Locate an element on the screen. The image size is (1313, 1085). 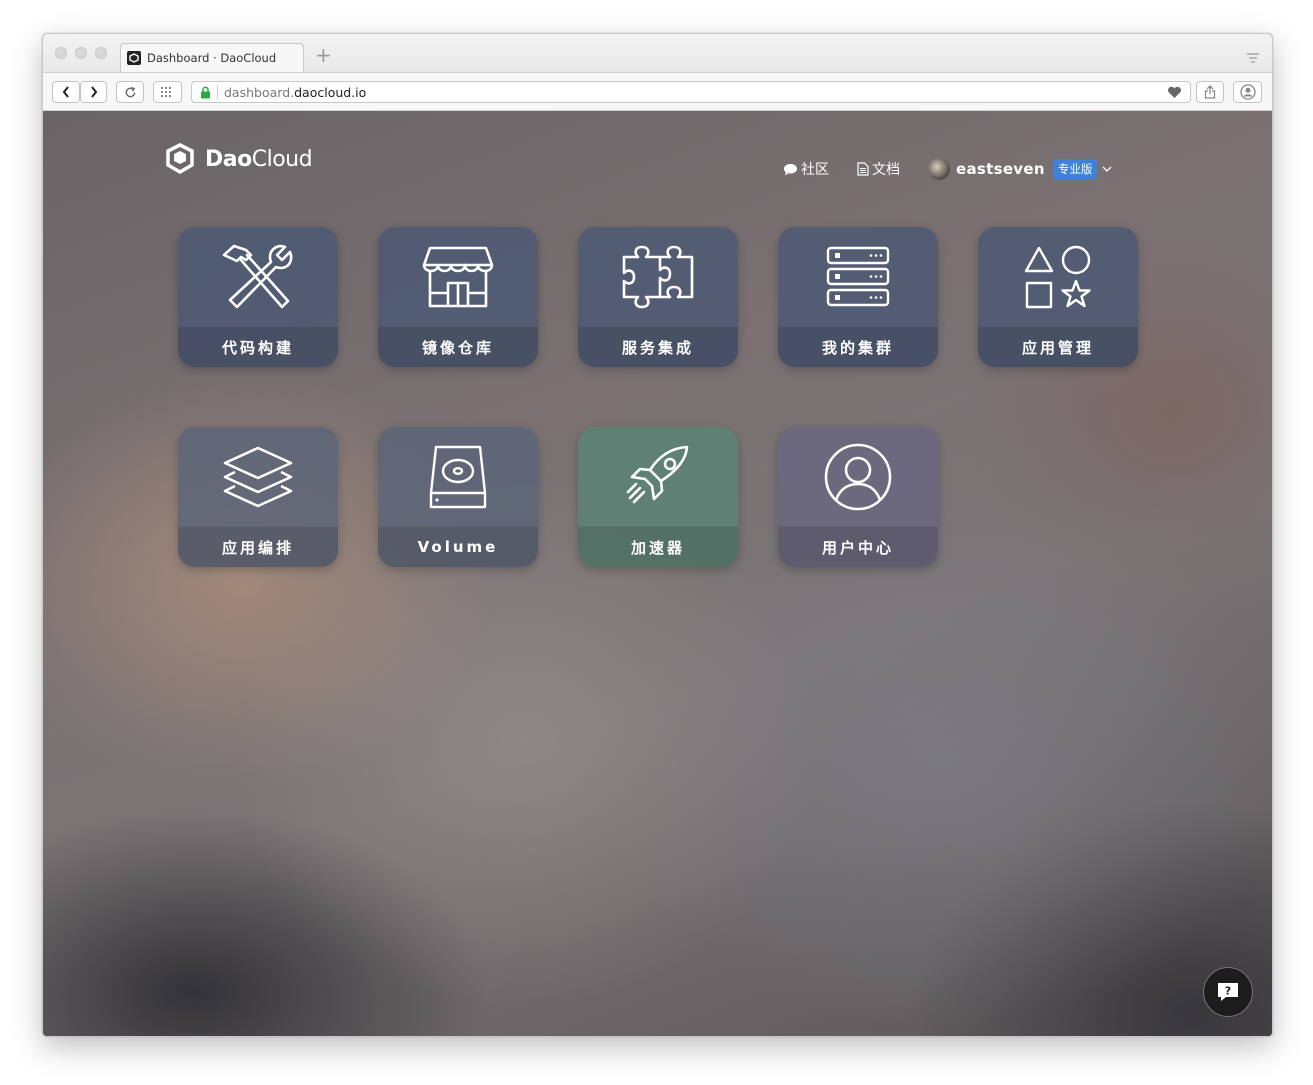
rocket-icon is located at coordinates (657, 474).